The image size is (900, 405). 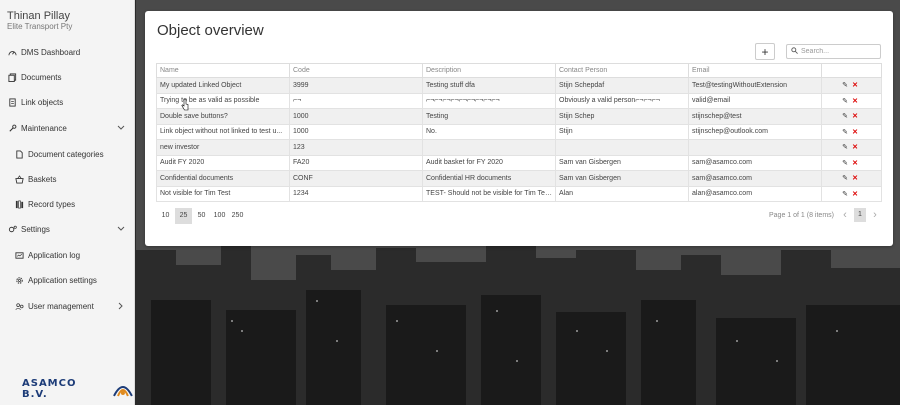 What do you see at coordinates (12, 77) in the screenshot?
I see `documents-icon` at bounding box center [12, 77].